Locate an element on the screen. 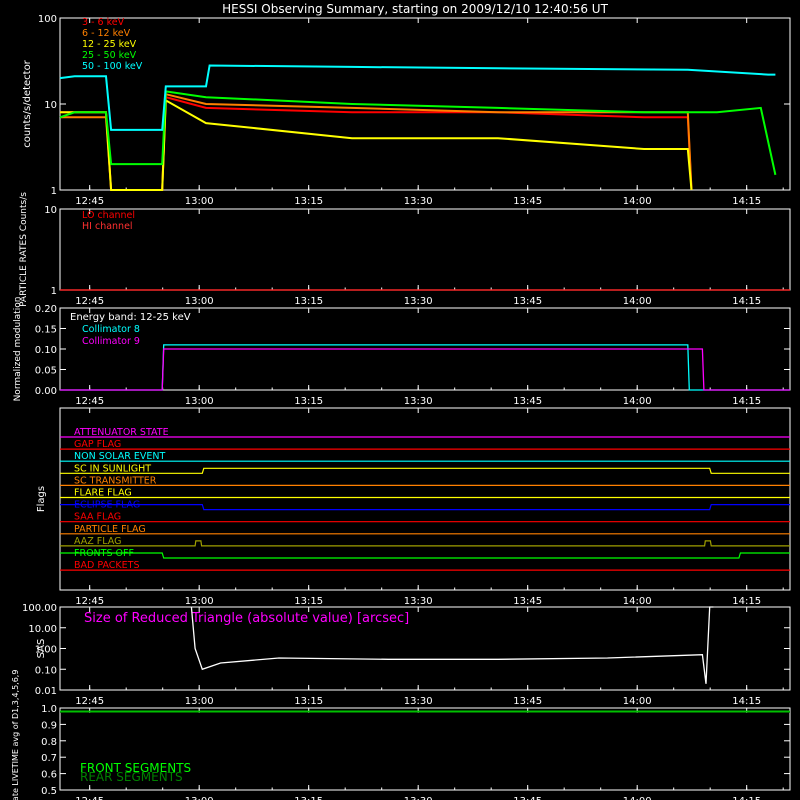  counts-ytick-label: 100 is located at coordinates (47, 19).